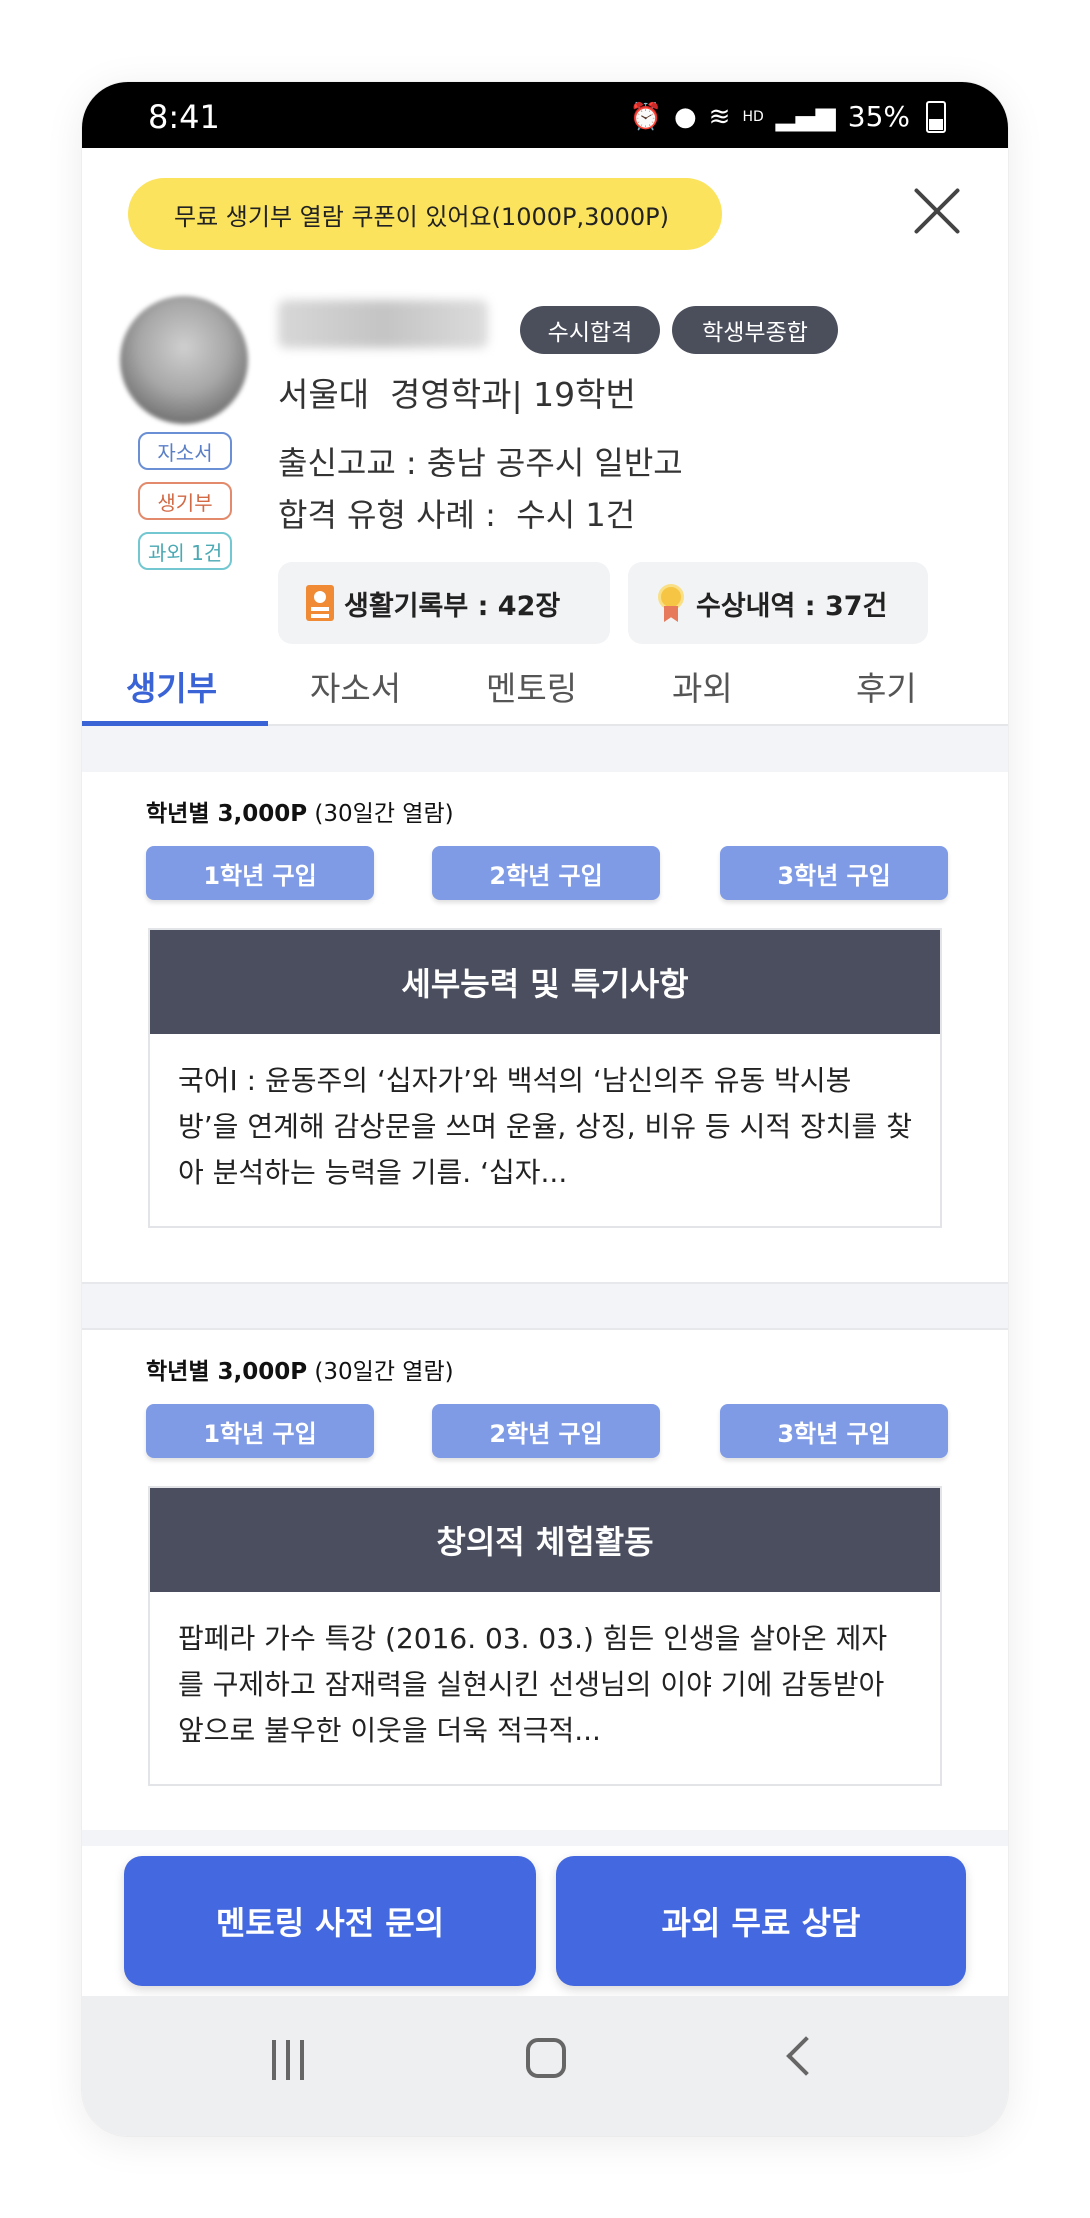 This screenshot has width=1090, height=2218. Describe the element at coordinates (452, 606) in the screenshot. I see `record-count: 생활기록부 : 42장` at that location.